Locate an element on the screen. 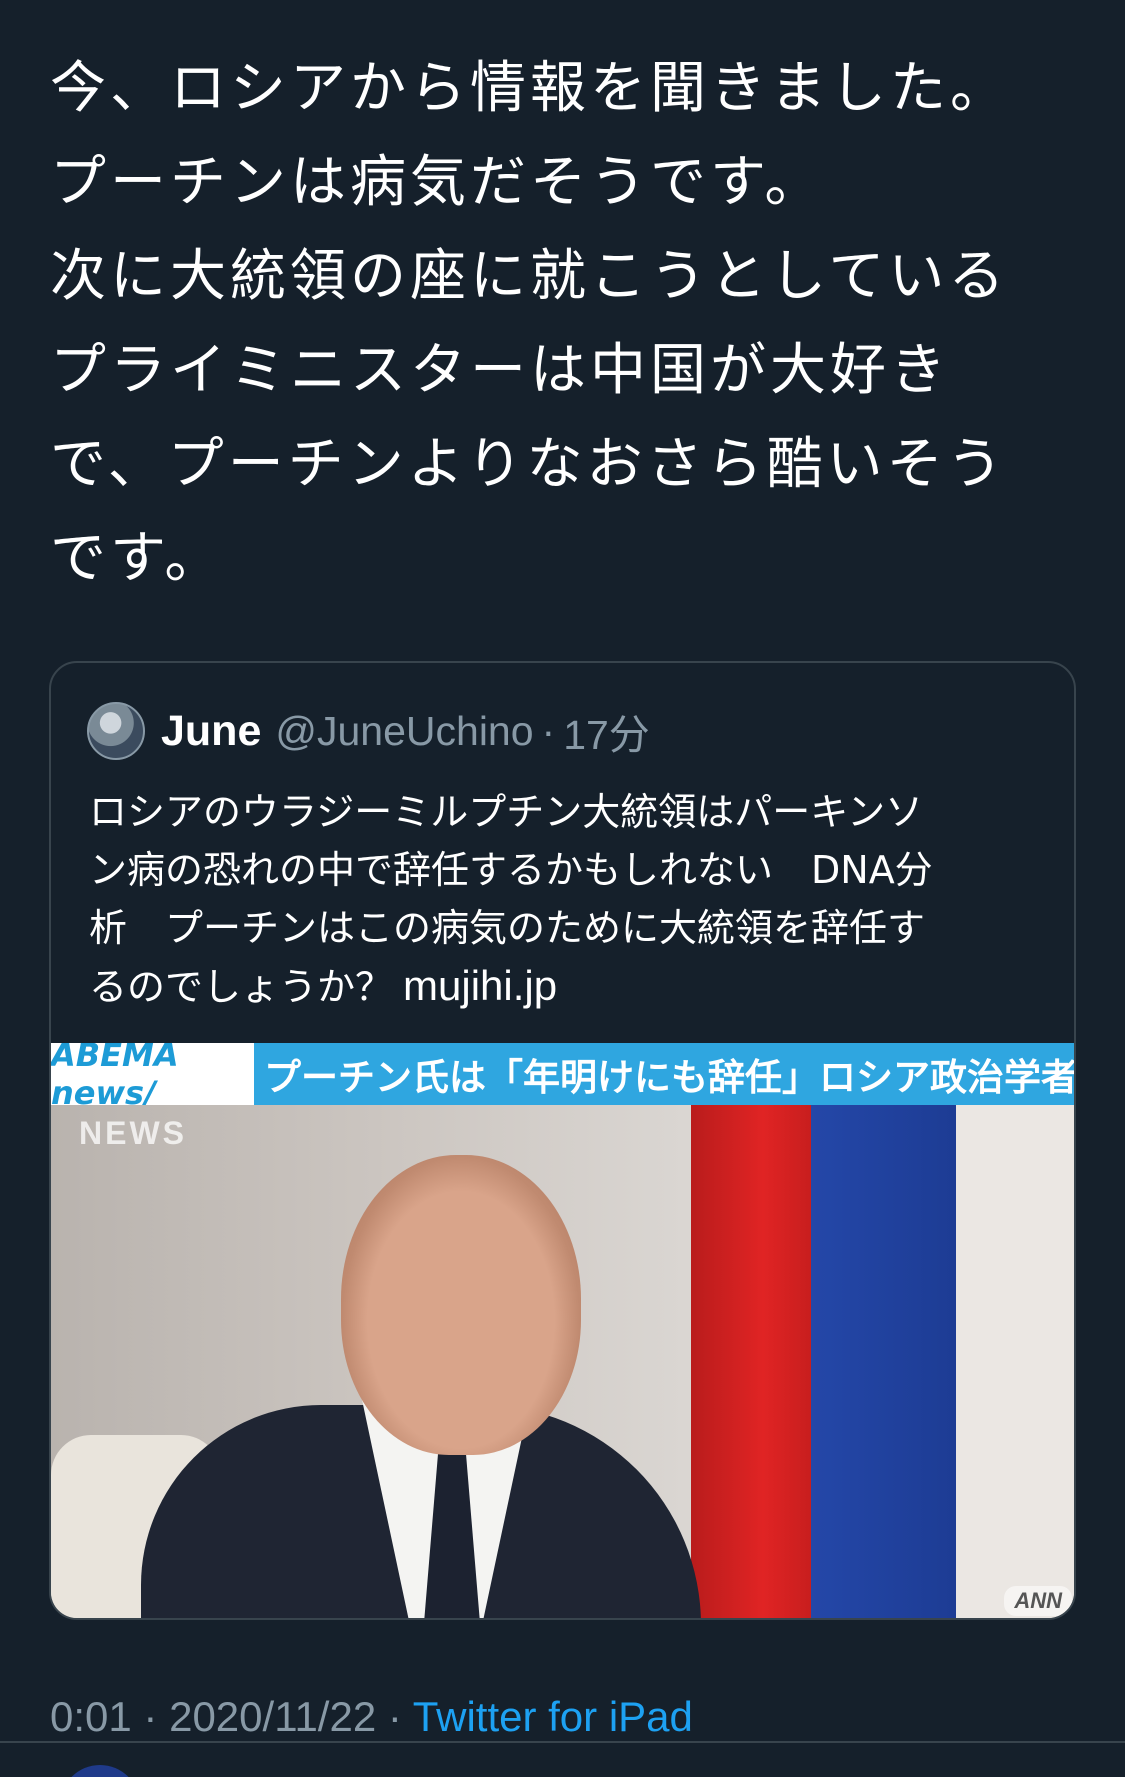 The height and width of the screenshot is (1777, 1125). news-watermark: NEWS is located at coordinates (133, 1133).